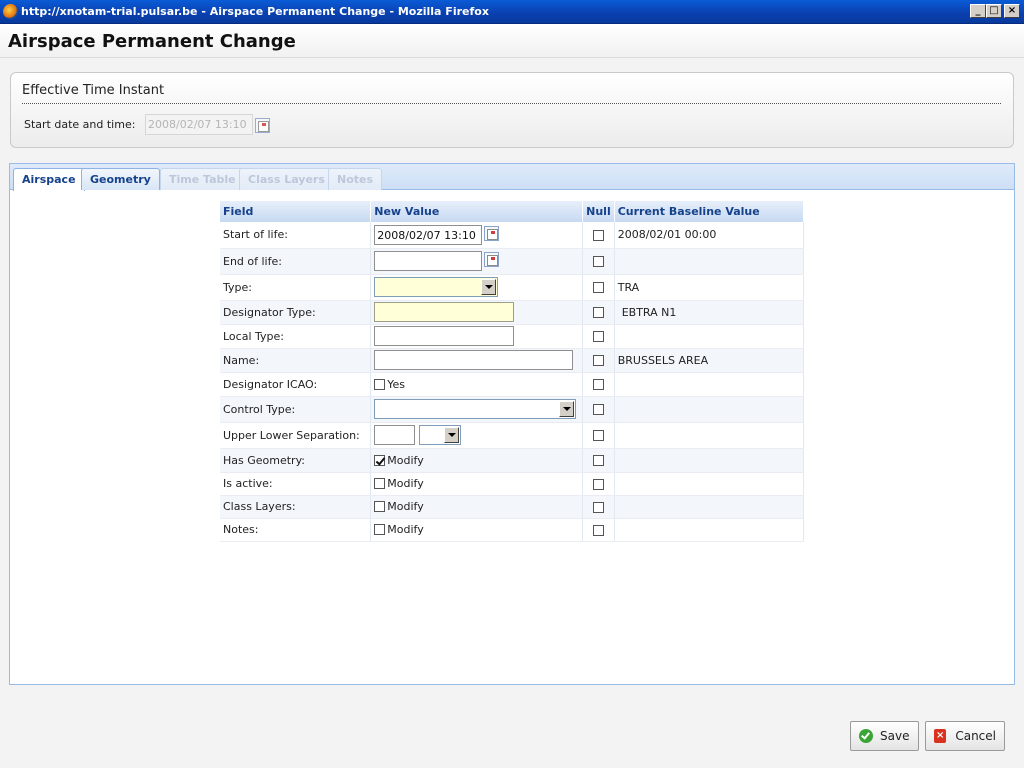 The image size is (1024, 768). Describe the element at coordinates (444, 312) in the screenshot. I see `designator-type-input` at that location.